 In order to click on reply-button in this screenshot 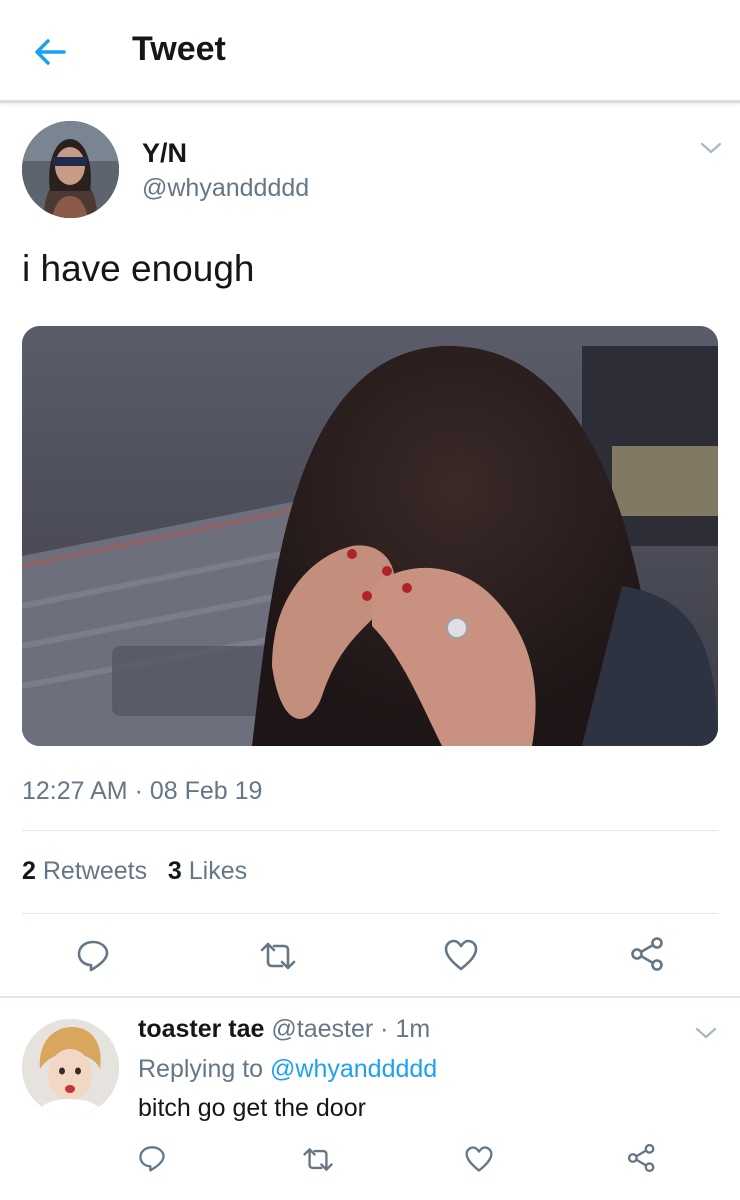, I will do `click(93, 957)`.